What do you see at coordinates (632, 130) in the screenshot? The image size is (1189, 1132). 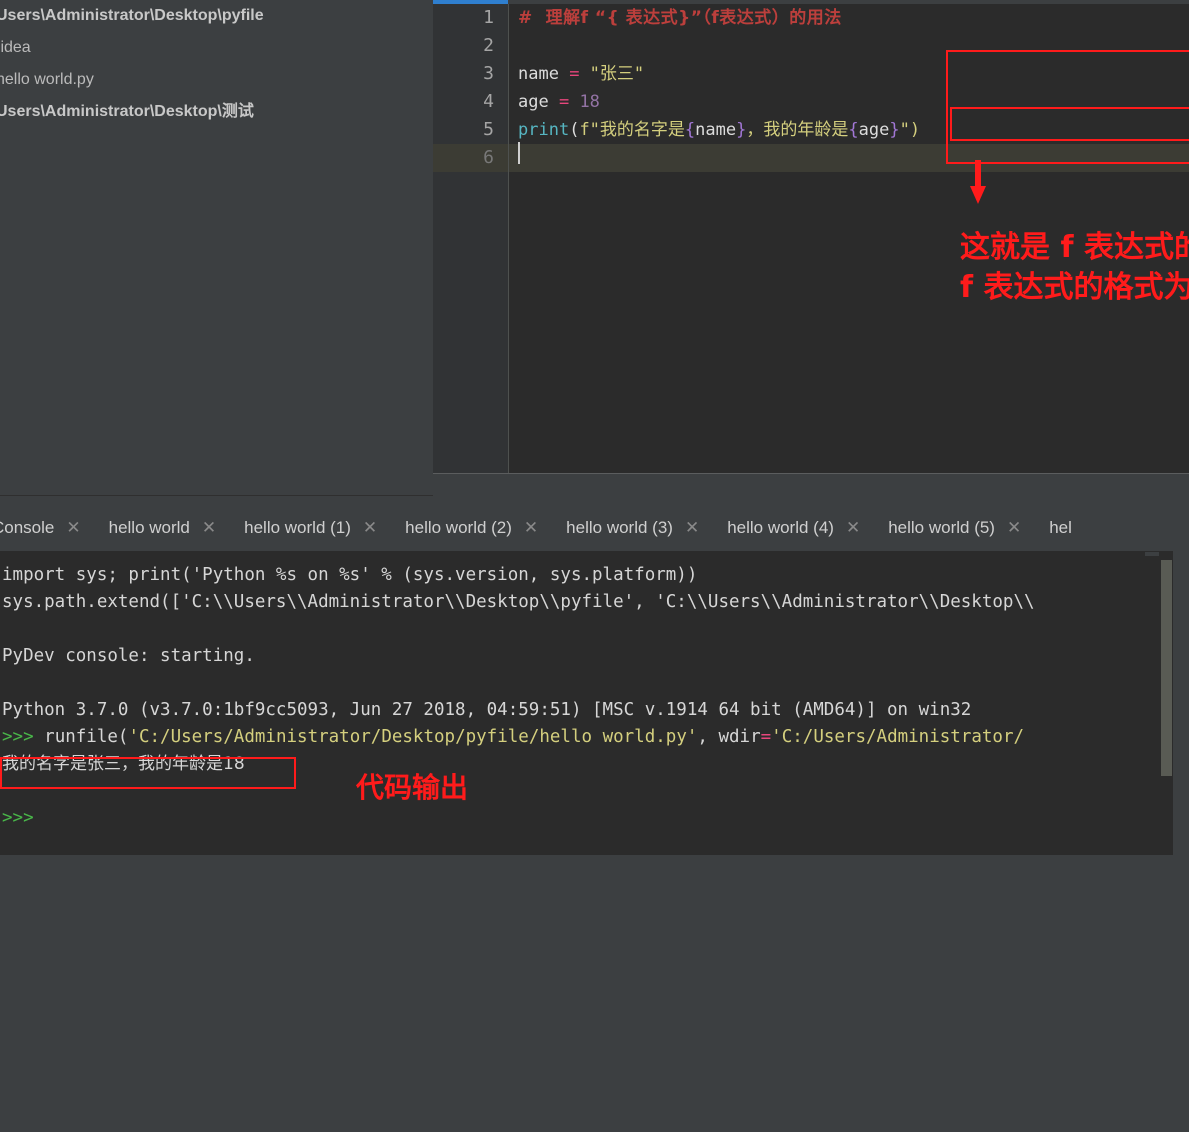 I see `code-token: f"我的名字是` at bounding box center [632, 130].